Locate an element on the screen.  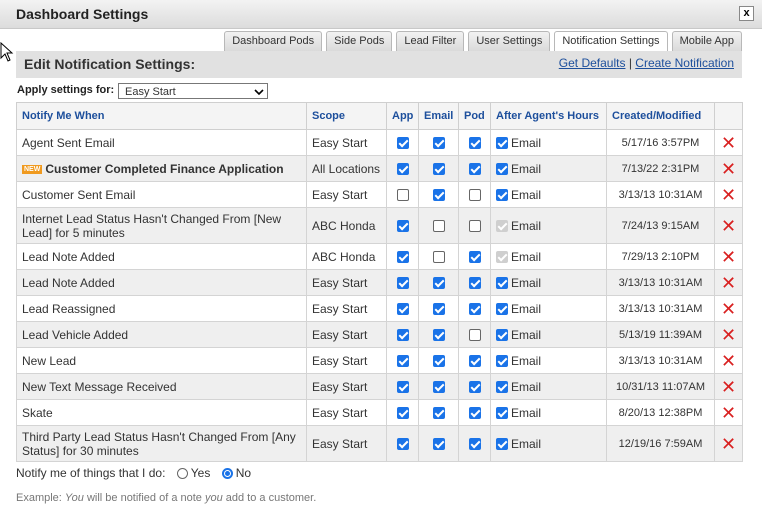
col-pod-header: Pod is located at coordinates (474, 116).